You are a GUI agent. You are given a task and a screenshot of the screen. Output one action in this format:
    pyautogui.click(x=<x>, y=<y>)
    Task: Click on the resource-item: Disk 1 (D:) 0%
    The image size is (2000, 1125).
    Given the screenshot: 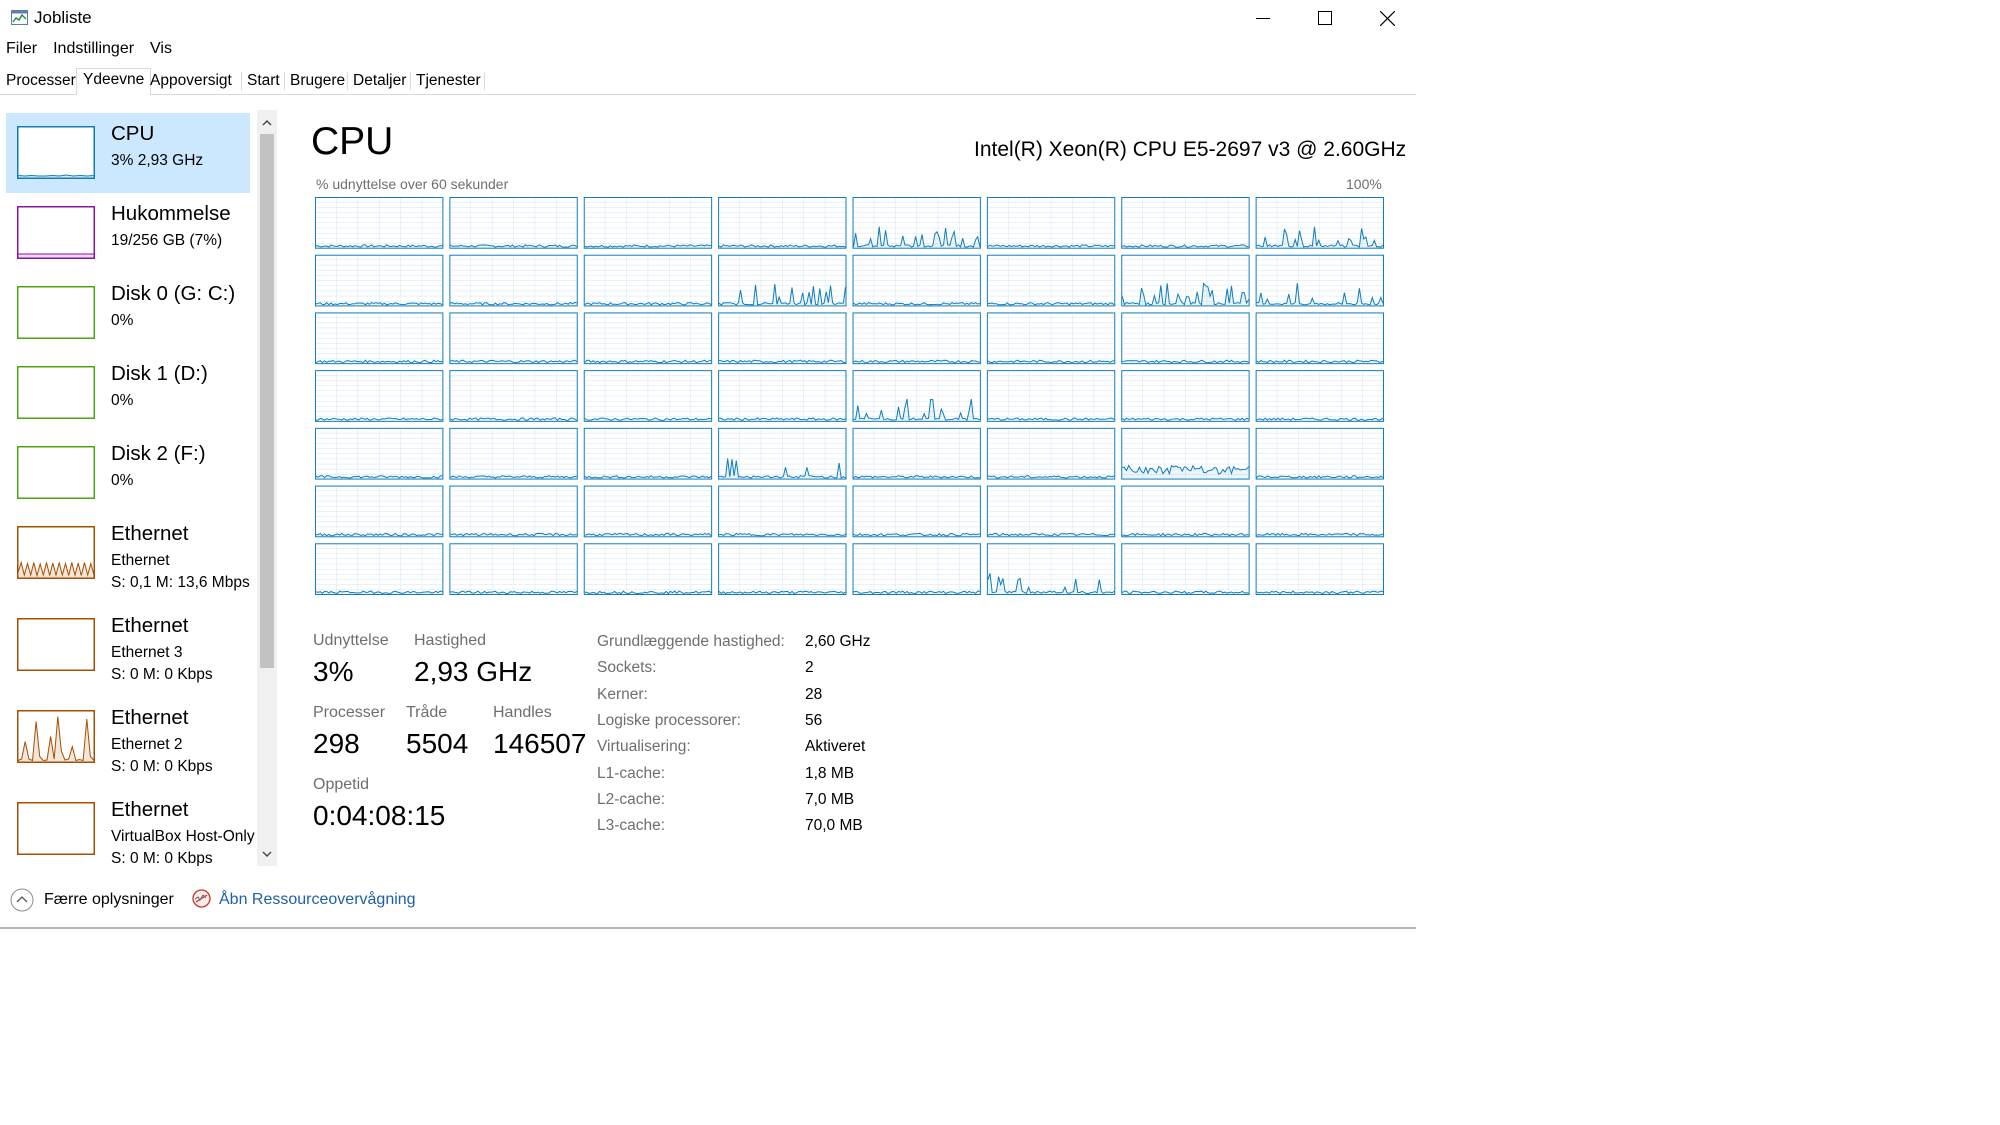 What is the action you would take?
    pyautogui.click(x=128, y=393)
    